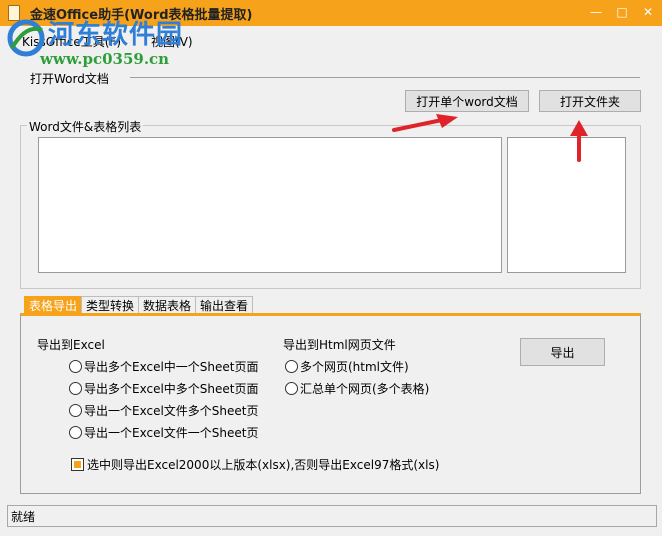  What do you see at coordinates (365, 389) in the screenshot?
I see `radio-label: 汇总单个网页(多个表格)` at bounding box center [365, 389].